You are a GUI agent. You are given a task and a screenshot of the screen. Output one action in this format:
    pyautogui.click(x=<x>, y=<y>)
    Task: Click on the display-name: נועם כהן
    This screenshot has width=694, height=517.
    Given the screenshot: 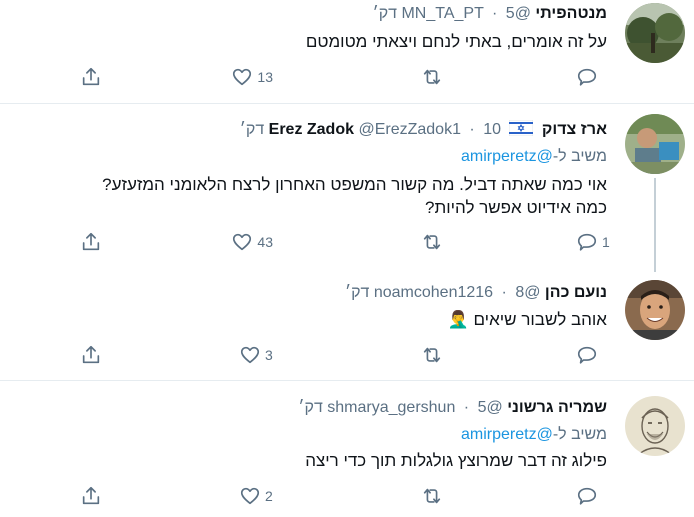 What is the action you would take?
    pyautogui.click(x=576, y=292)
    